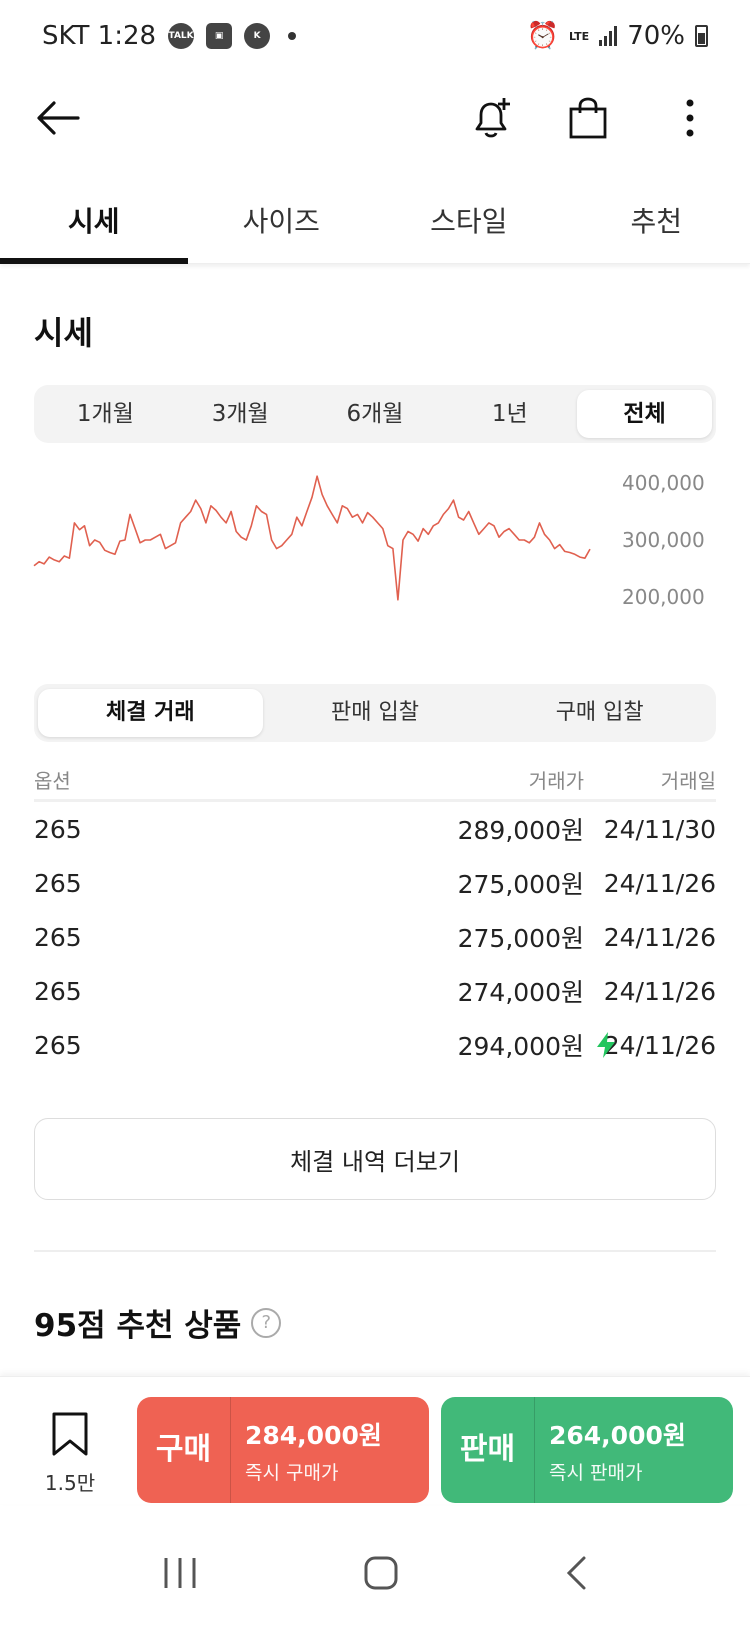 This screenshot has height=1625, width=750. Describe the element at coordinates (663, 483) in the screenshot. I see `y-tick-400000: 400,000` at that location.